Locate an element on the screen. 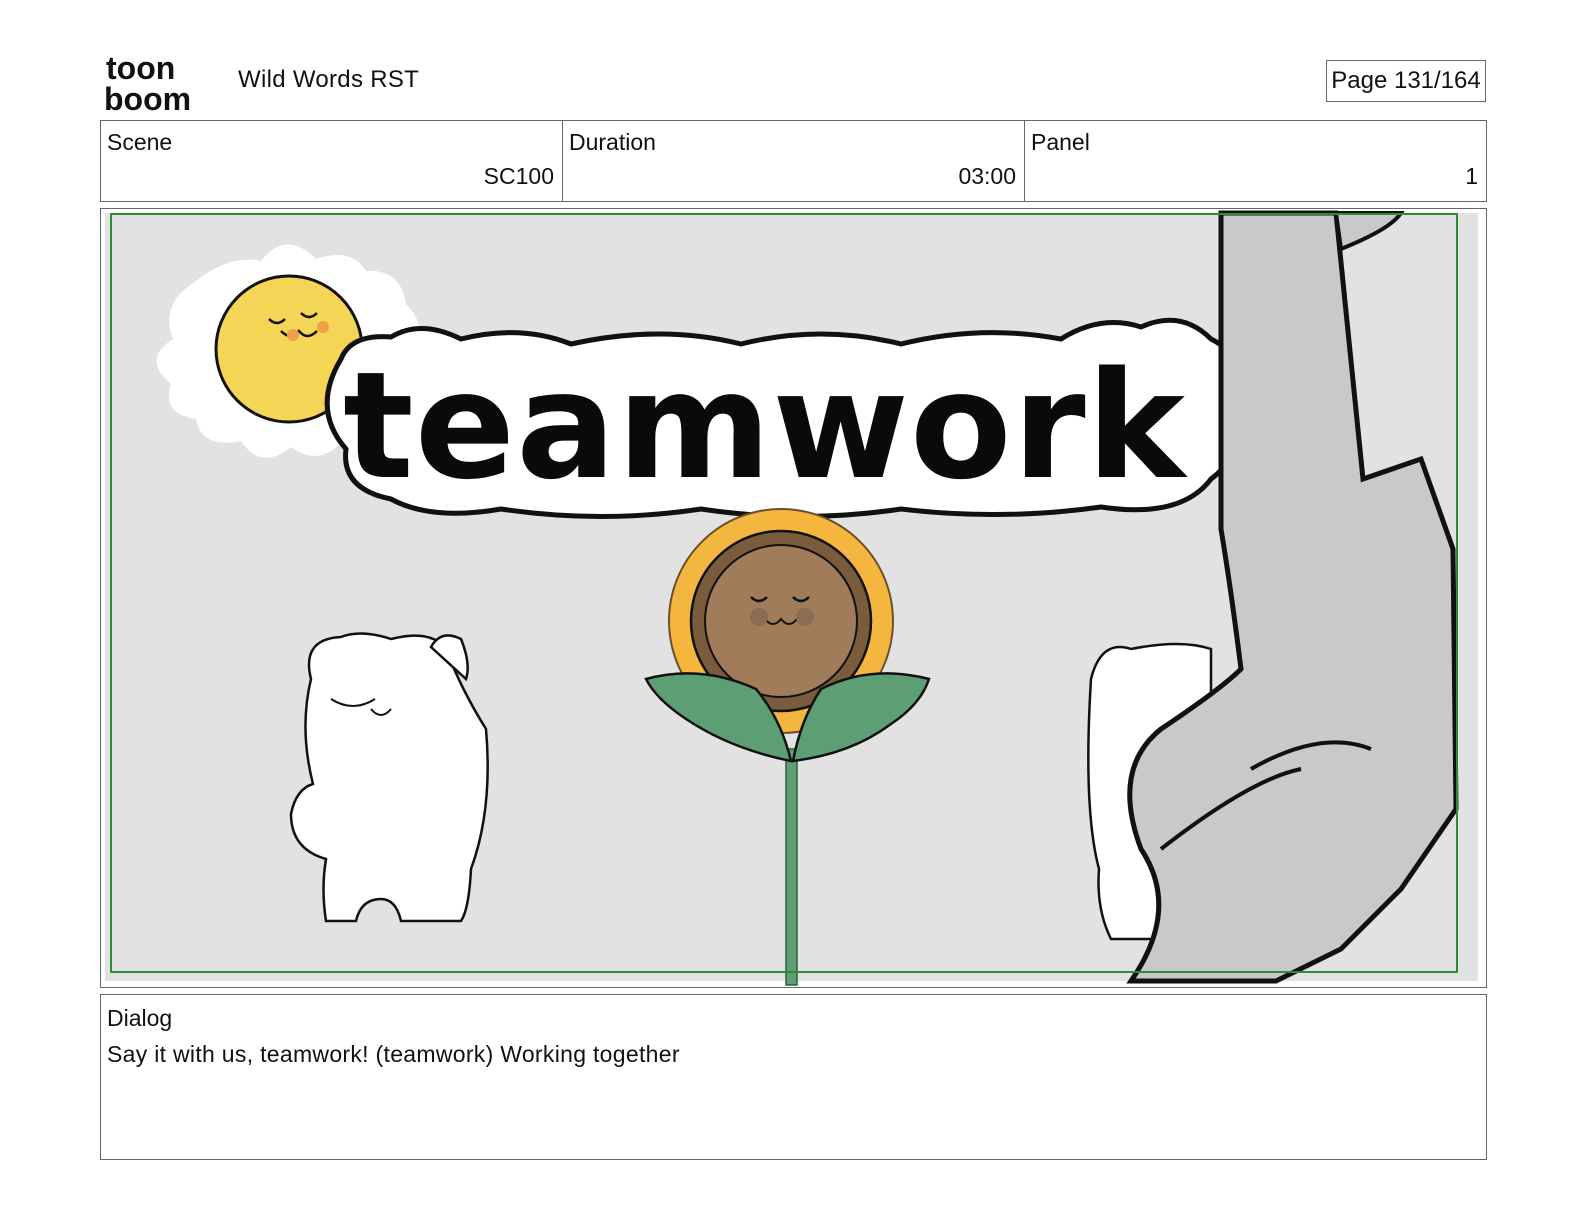  project-title: Wild Words RST is located at coordinates (329, 79).